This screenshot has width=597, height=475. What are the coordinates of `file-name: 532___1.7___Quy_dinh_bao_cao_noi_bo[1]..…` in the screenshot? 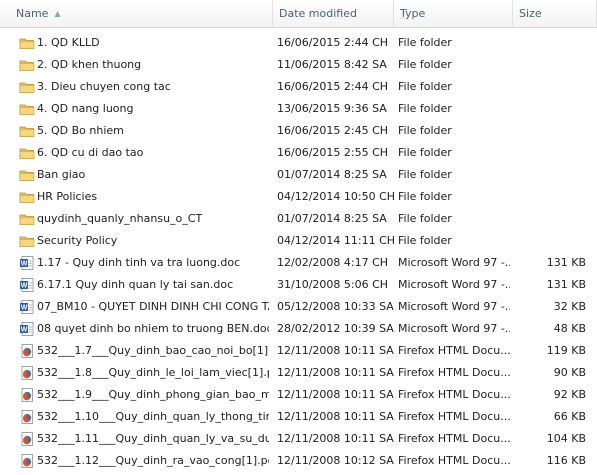 It's located at (153, 350).